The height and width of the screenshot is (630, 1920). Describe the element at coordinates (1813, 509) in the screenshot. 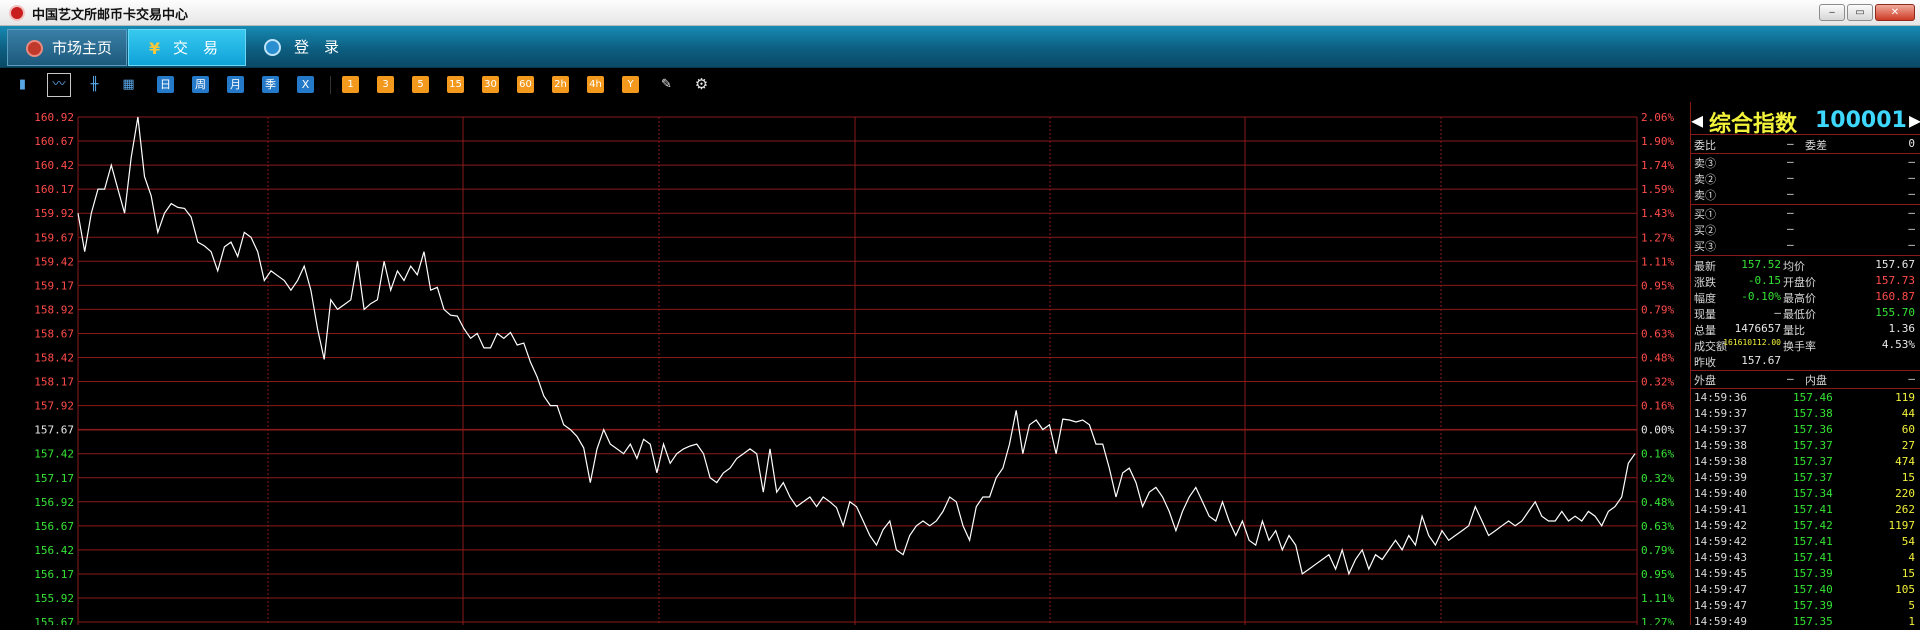

I see `tick-price: 157.41` at that location.